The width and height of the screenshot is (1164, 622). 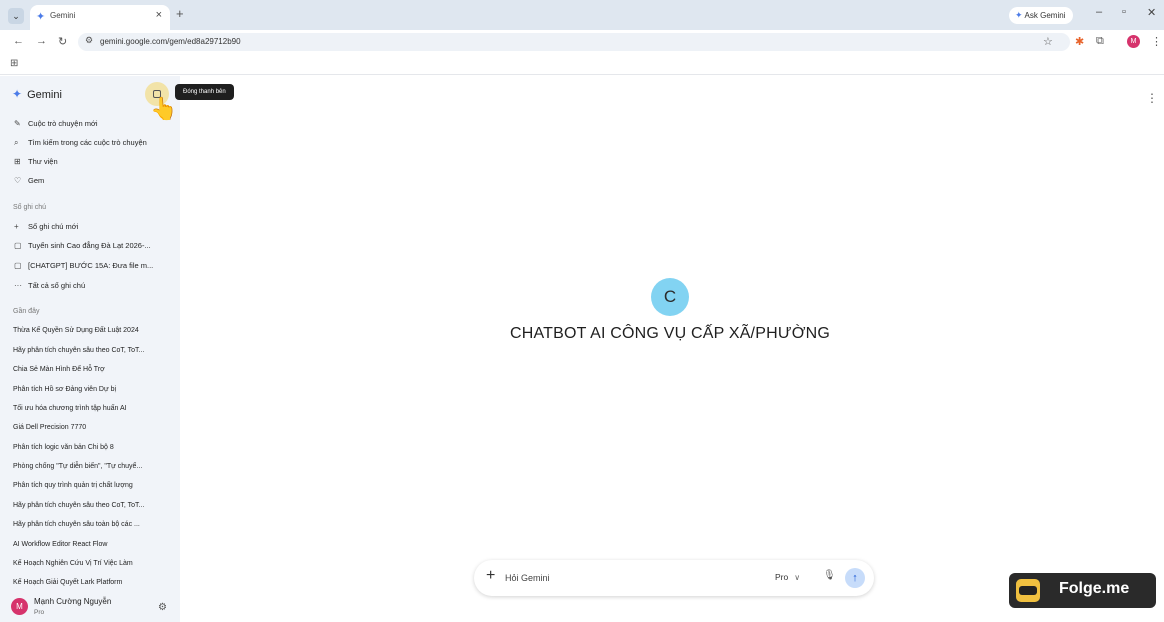 I want to click on sidebar-item-library: ⊞ Thư viện, so click(x=36, y=161).